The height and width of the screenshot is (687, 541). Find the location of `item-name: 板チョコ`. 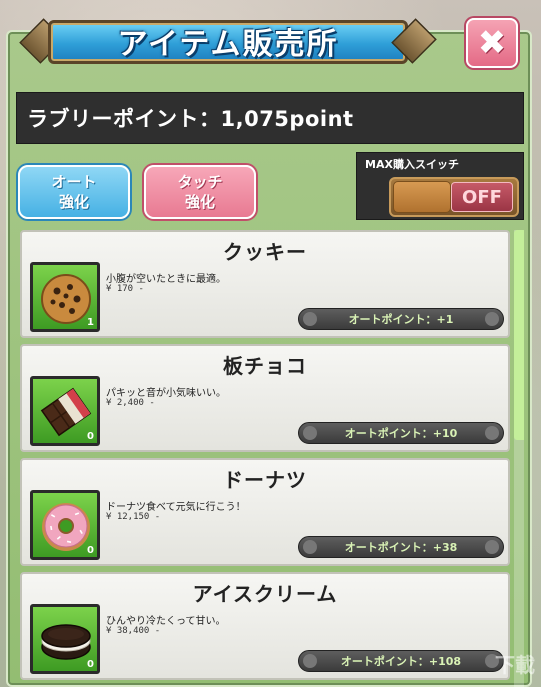

item-name: 板チョコ is located at coordinates (265, 366).